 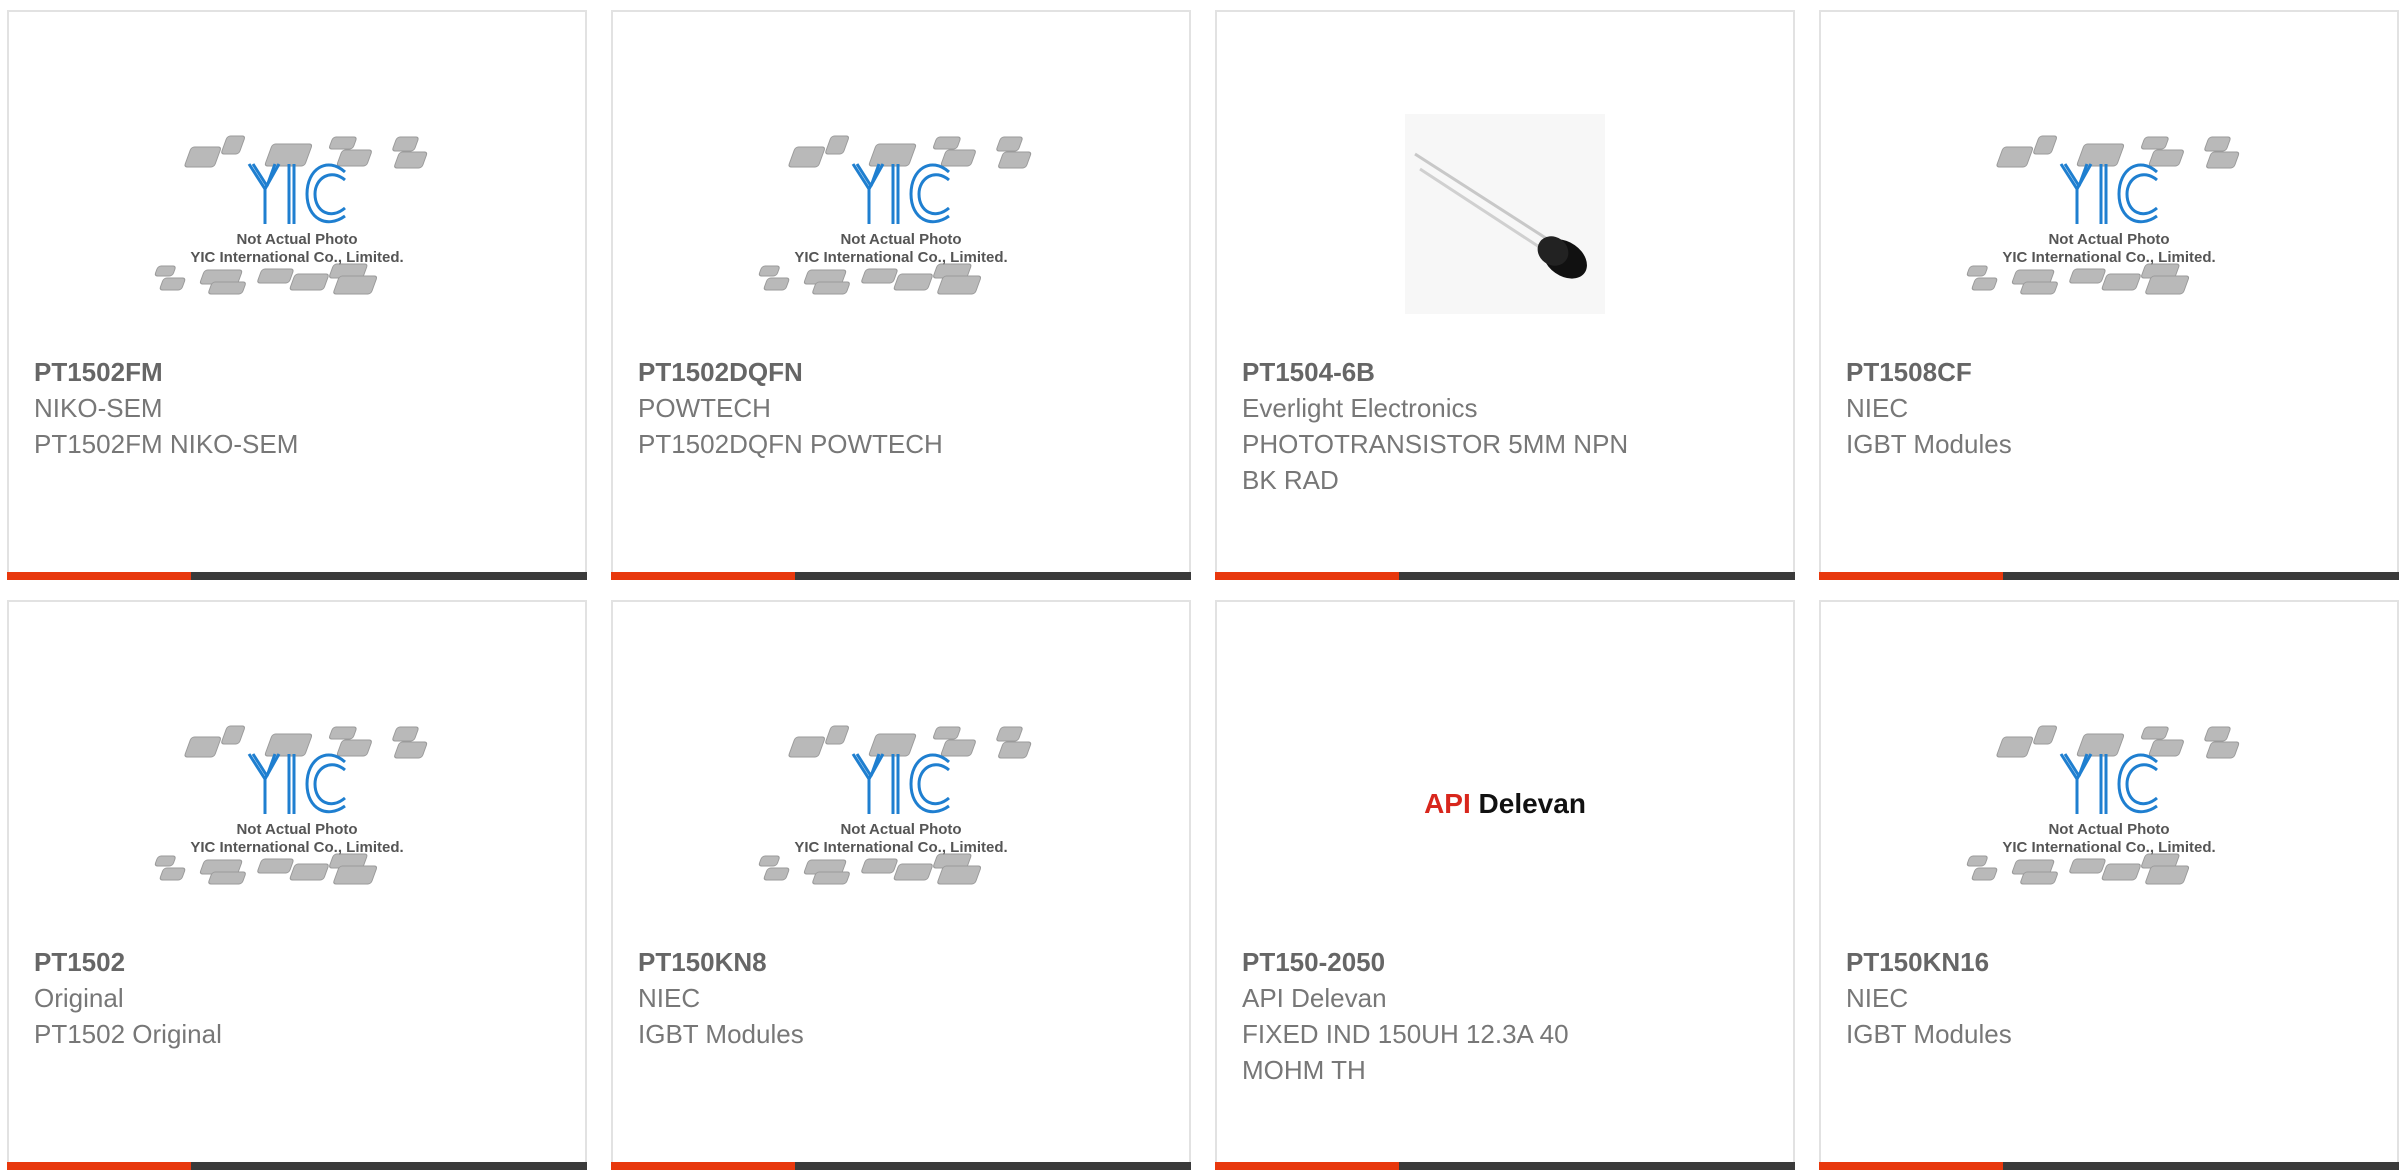 I want to click on product-info: PT1502DQFN POWTECH PT1502DQFN POWTECH, so click(x=863, y=408).